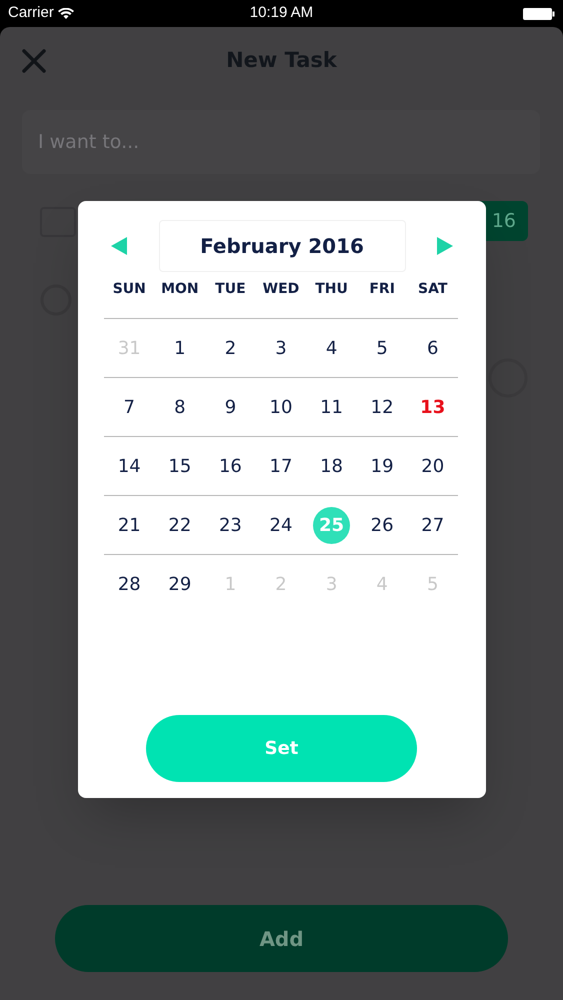  What do you see at coordinates (230, 407) in the screenshot?
I see `calendar-day: 9` at bounding box center [230, 407].